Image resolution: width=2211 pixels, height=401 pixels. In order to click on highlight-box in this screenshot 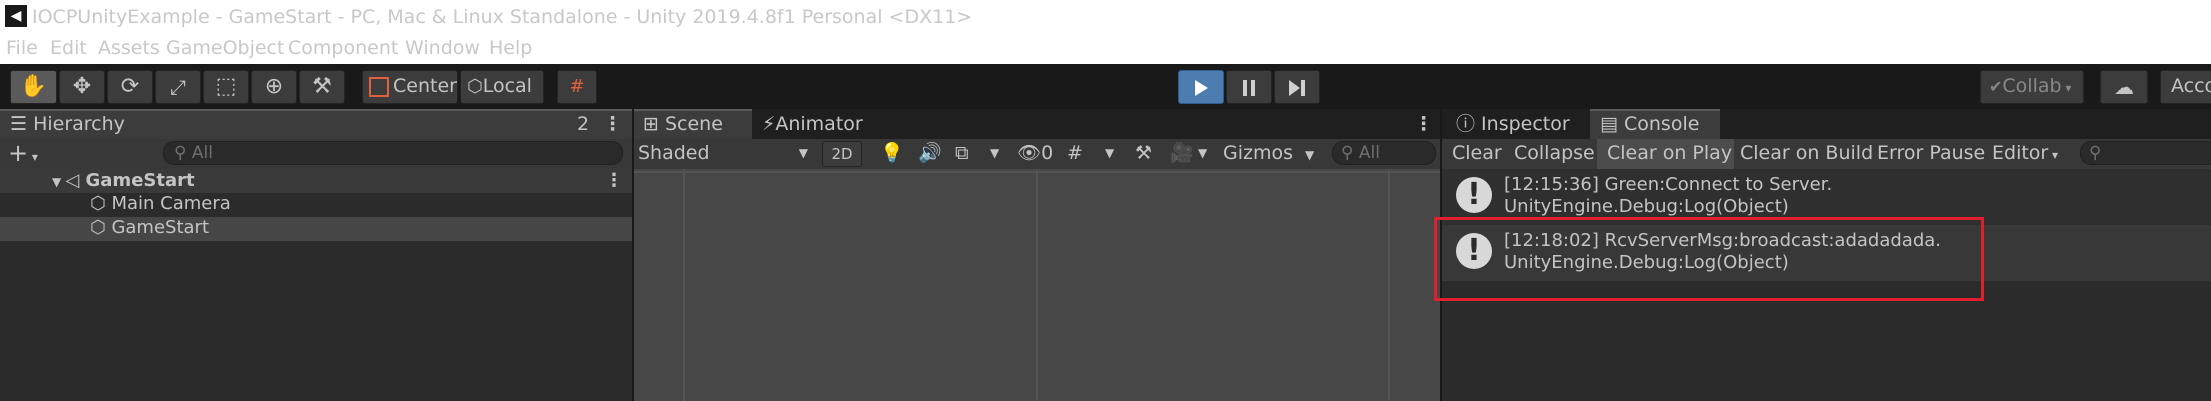, I will do `click(1709, 259)`.